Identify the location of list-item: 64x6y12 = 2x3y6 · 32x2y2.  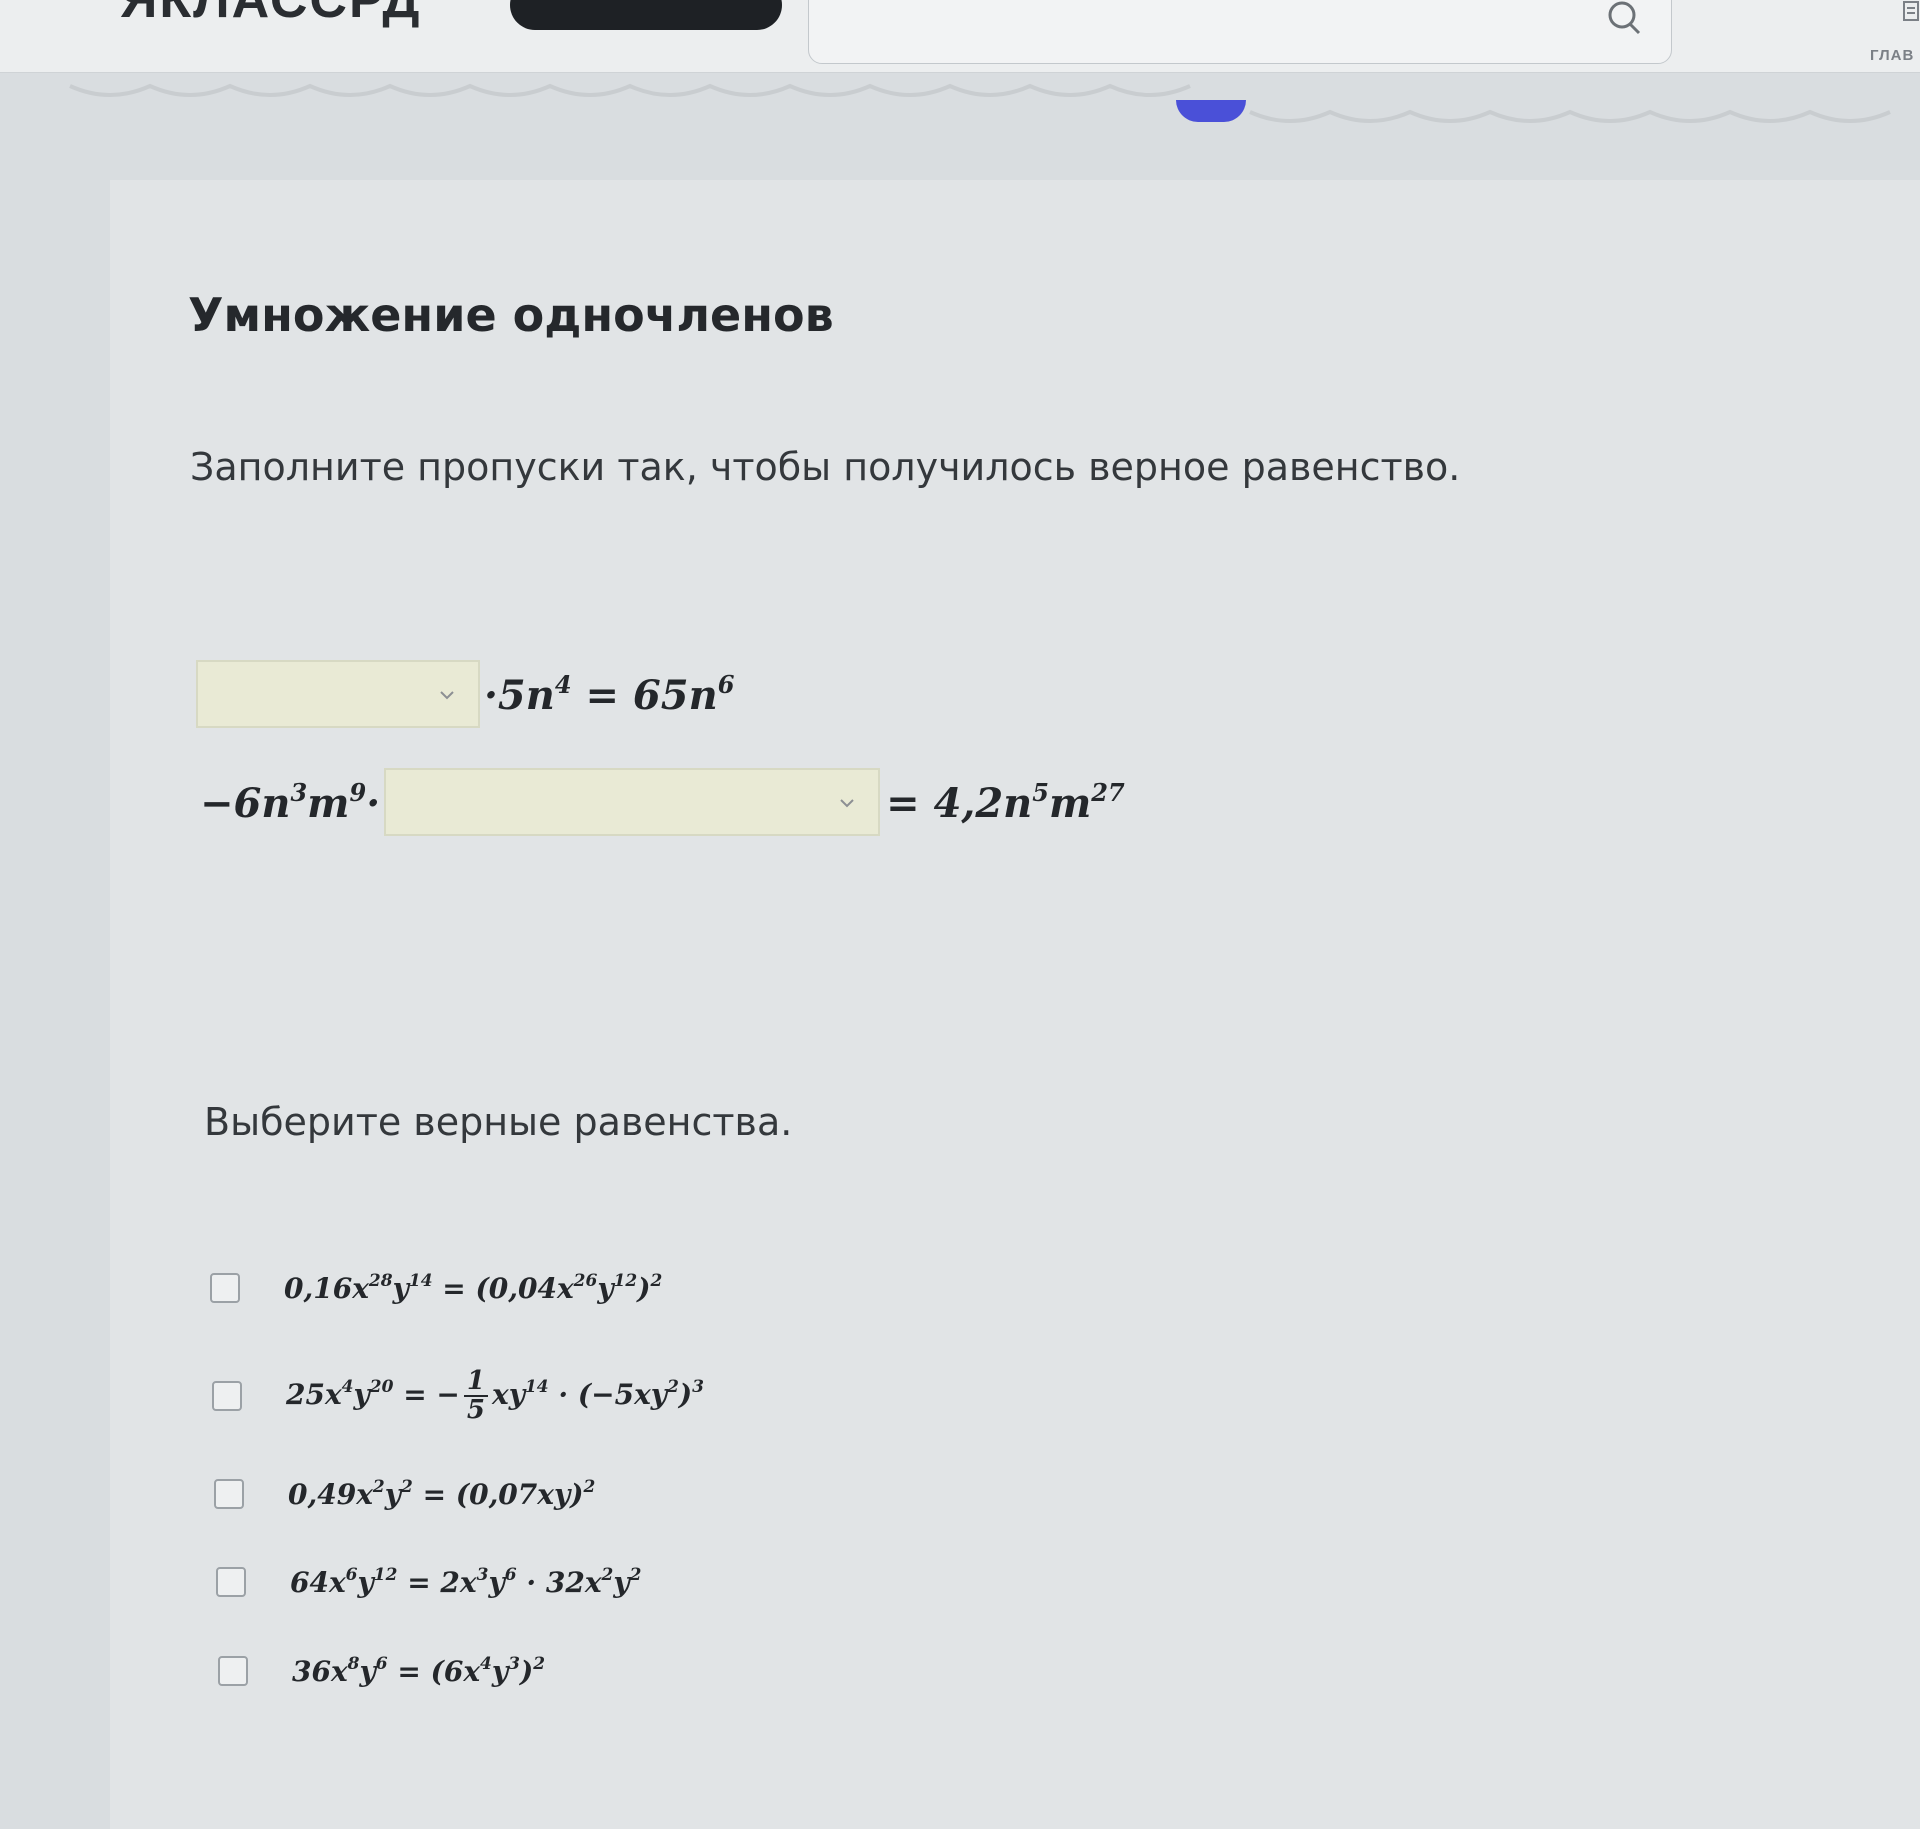
(428, 1582).